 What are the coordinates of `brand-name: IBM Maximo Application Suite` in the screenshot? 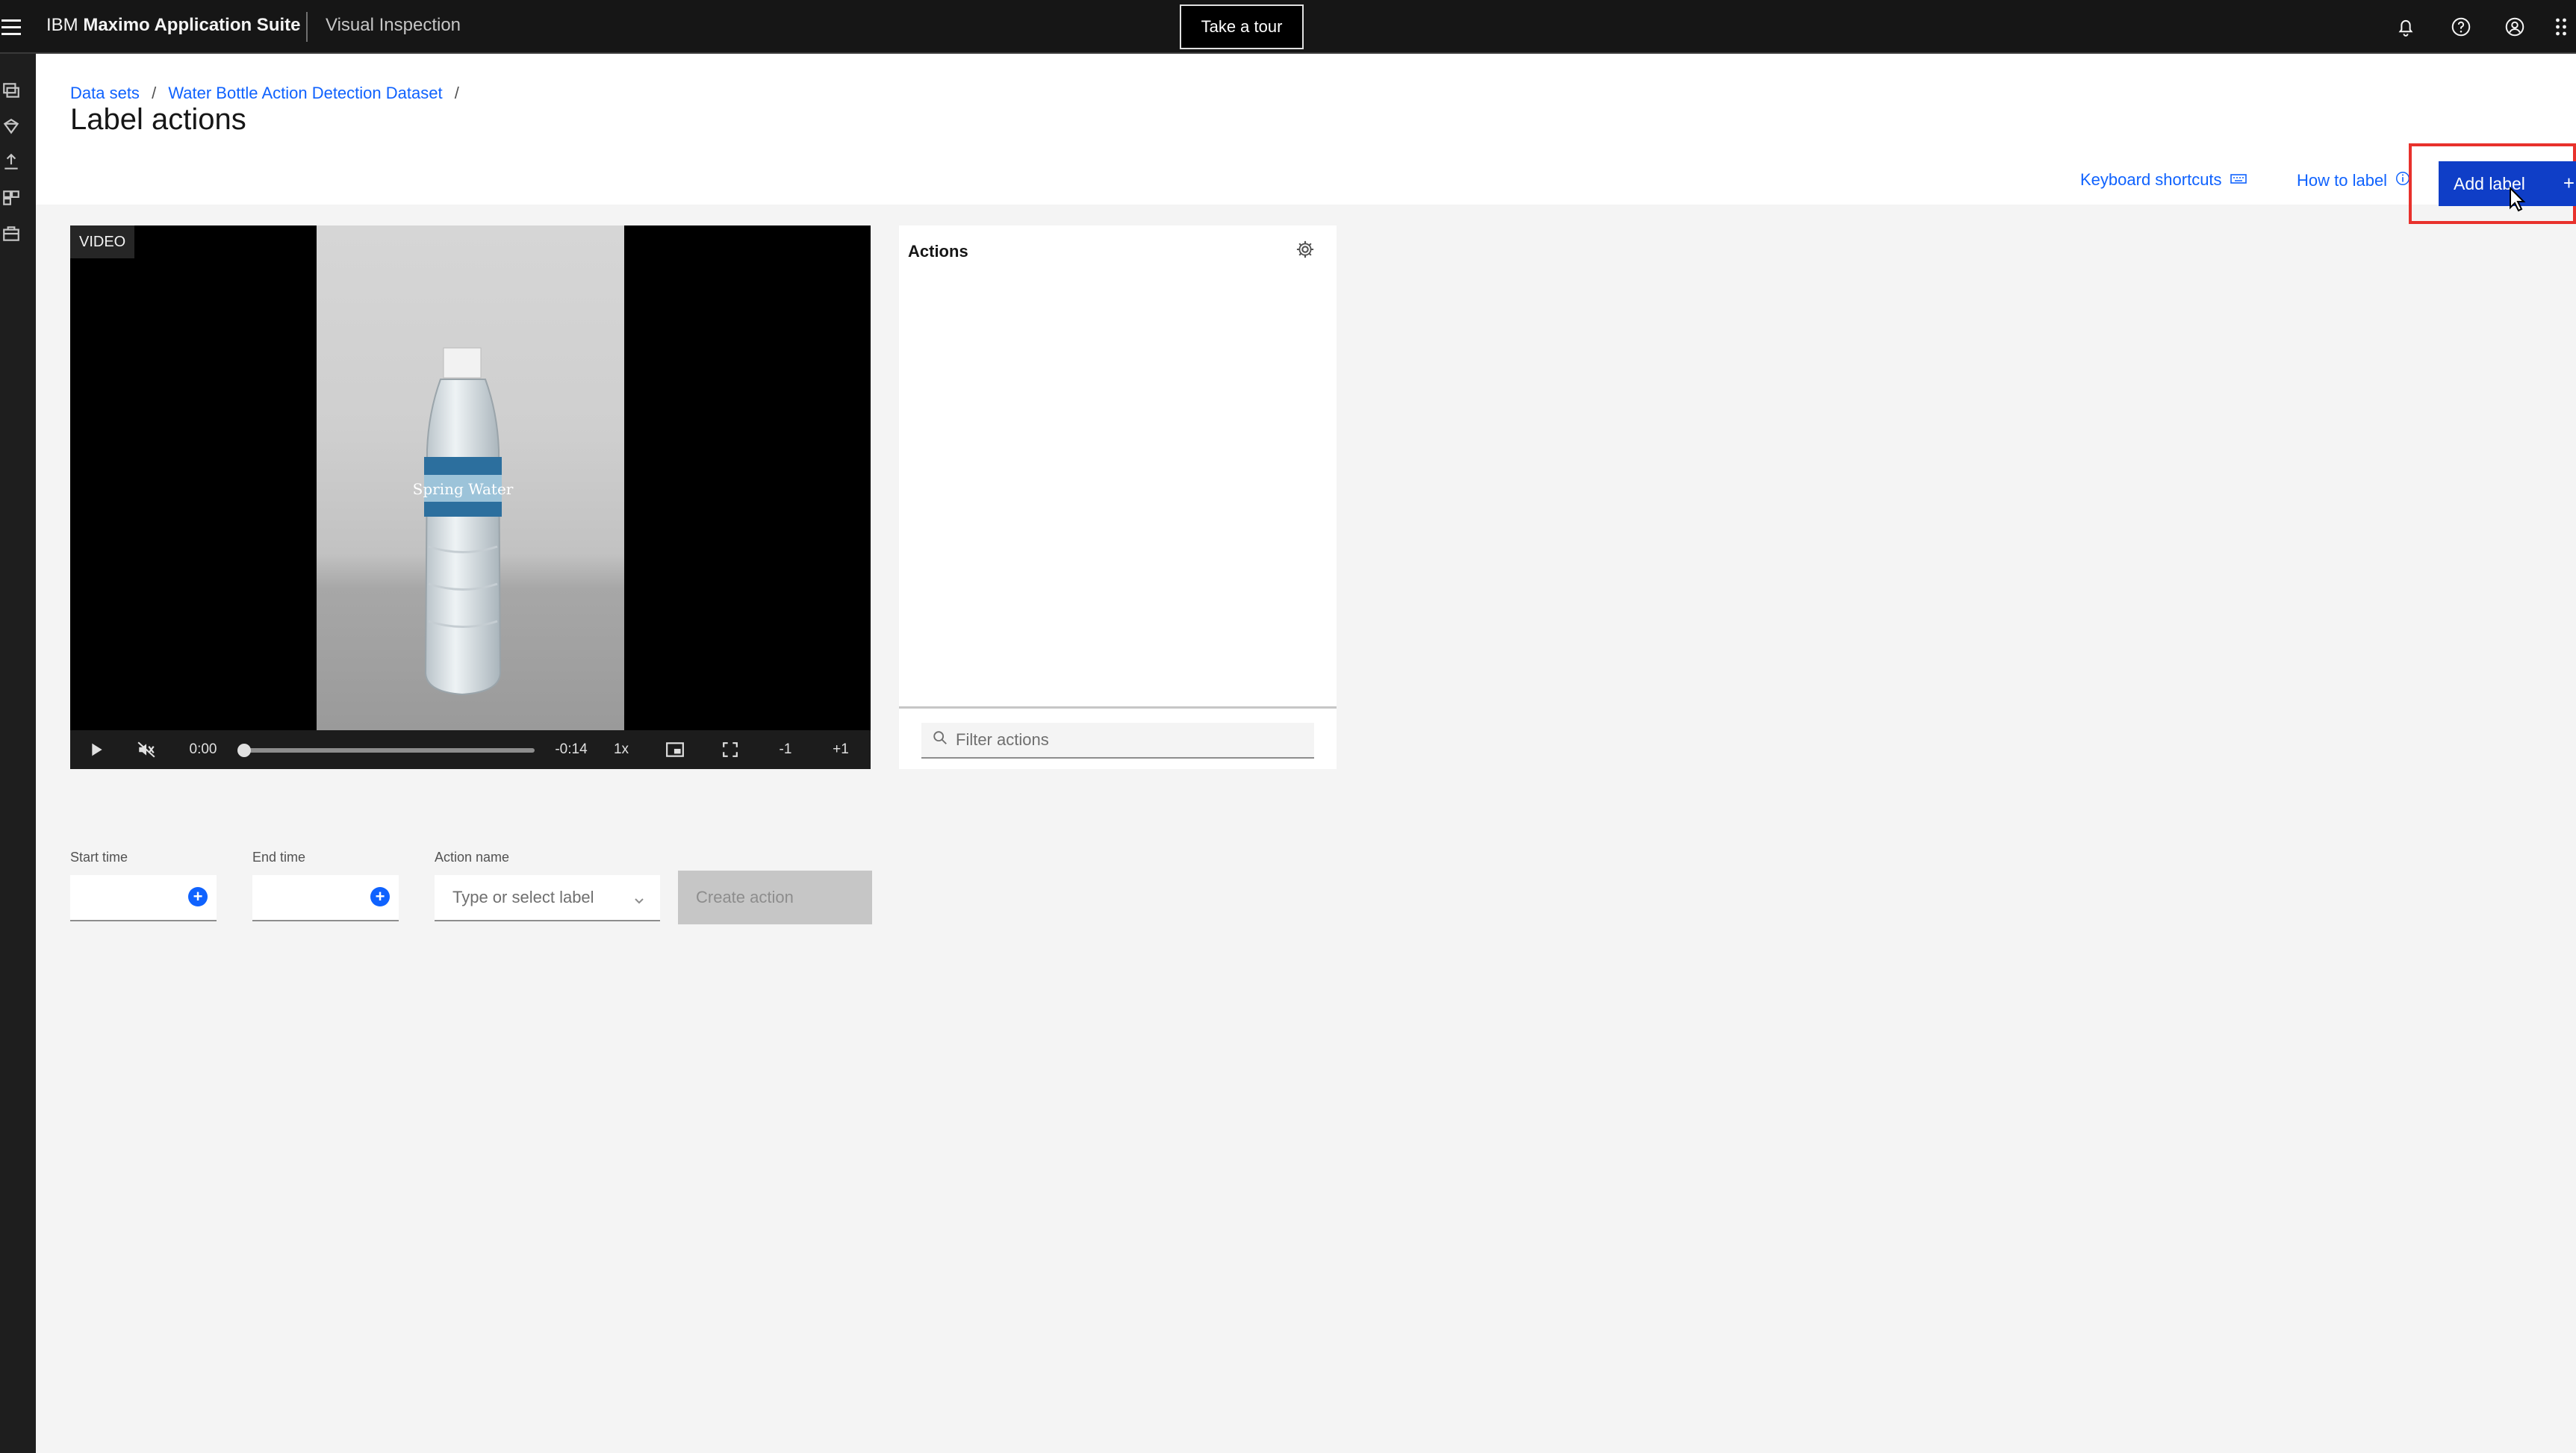 It's located at (173, 25).